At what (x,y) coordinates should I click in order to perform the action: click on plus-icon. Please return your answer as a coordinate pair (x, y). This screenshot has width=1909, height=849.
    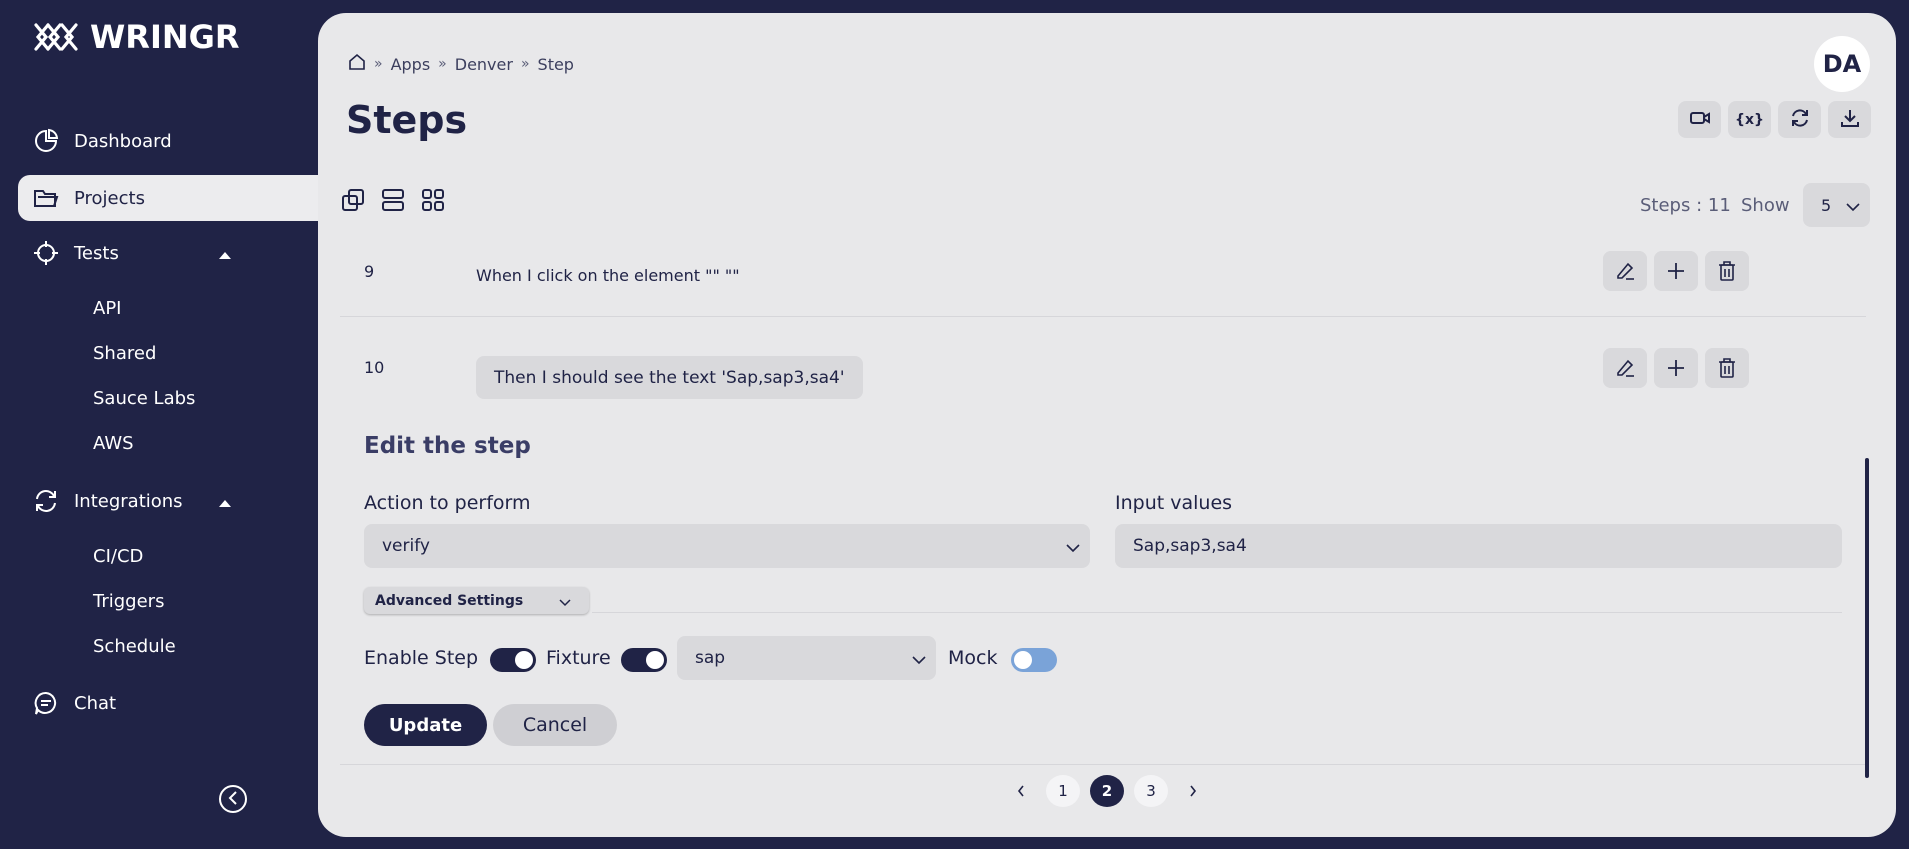
    Looking at the image, I should click on (1676, 271).